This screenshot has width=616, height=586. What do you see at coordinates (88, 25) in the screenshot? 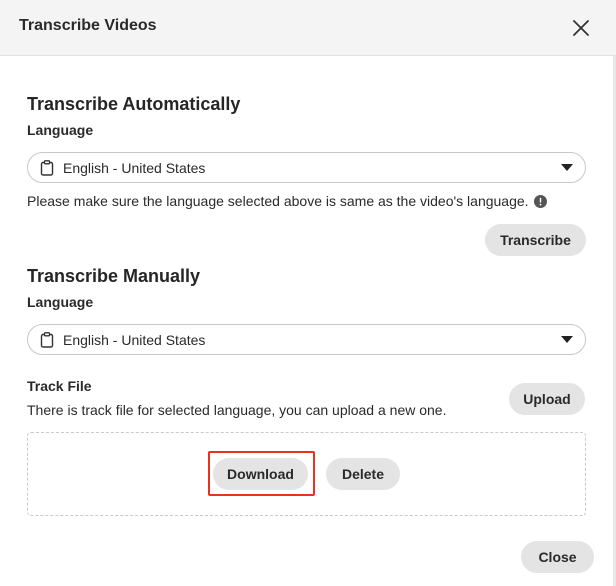
I see `dialog-title: Transcribe Videos` at bounding box center [88, 25].